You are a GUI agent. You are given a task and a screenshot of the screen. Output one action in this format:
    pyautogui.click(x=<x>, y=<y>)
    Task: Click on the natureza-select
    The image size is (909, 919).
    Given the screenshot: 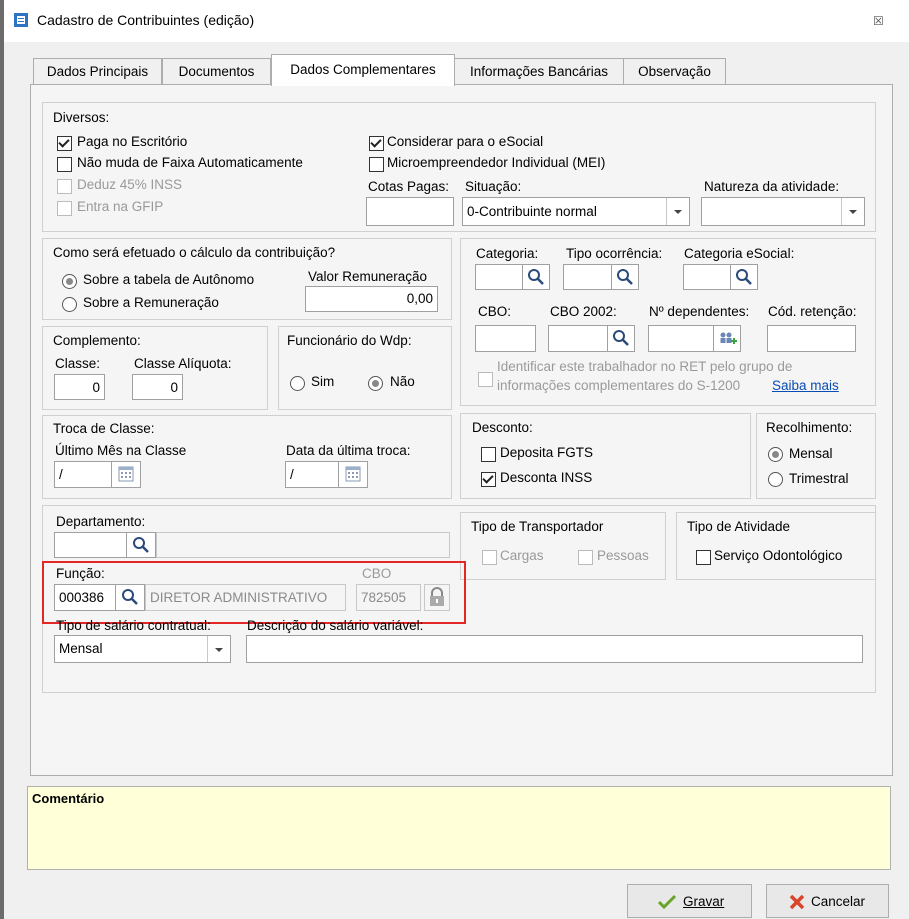 What is the action you would take?
    pyautogui.click(x=783, y=211)
    